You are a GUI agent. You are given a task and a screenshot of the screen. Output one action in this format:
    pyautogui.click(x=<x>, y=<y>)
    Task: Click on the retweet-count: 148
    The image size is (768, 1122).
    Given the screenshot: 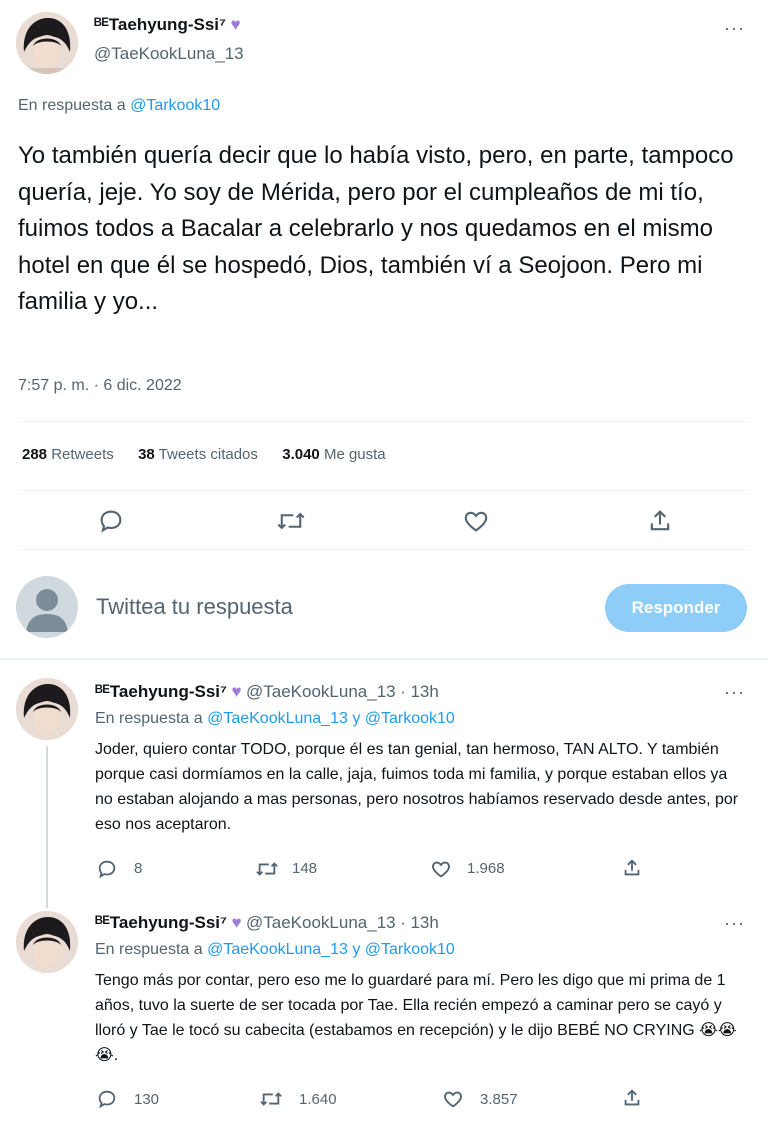 What is the action you would take?
    pyautogui.click(x=305, y=868)
    